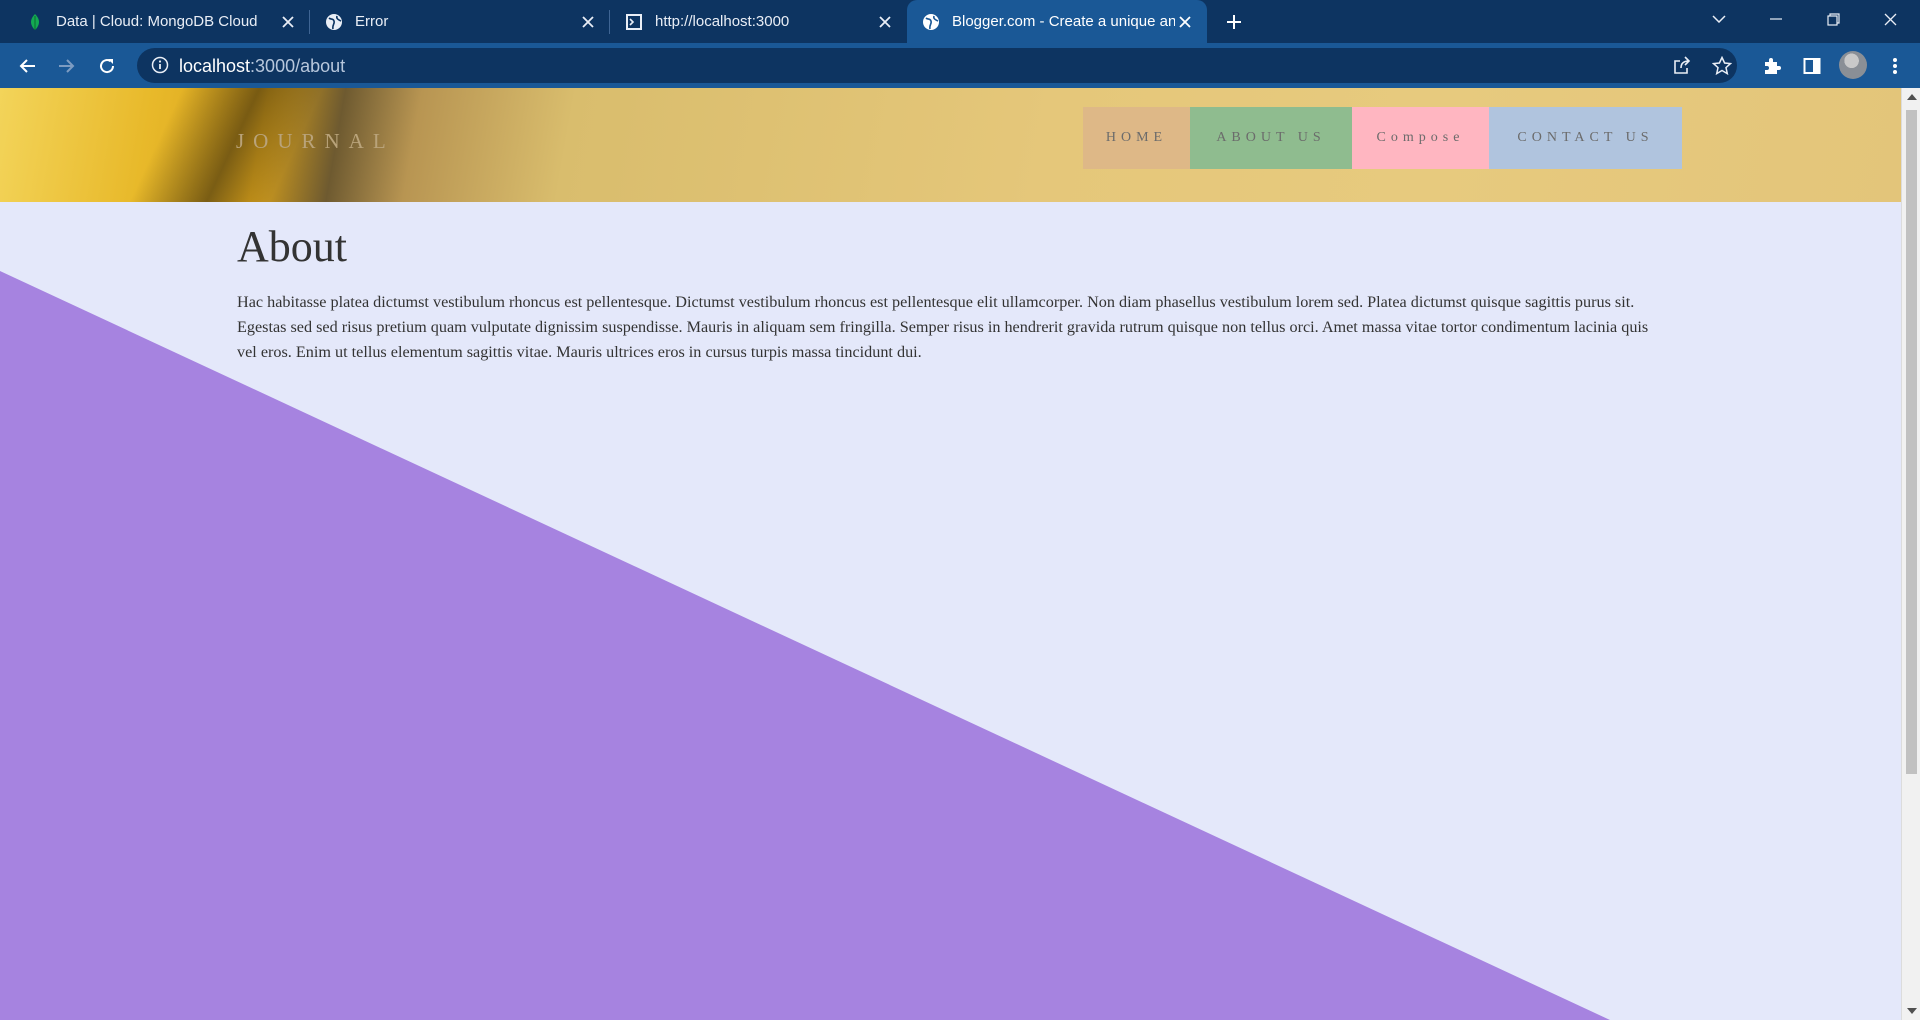 Image resolution: width=1920 pixels, height=1020 pixels. What do you see at coordinates (160, 65) in the screenshot?
I see `info-icon` at bounding box center [160, 65].